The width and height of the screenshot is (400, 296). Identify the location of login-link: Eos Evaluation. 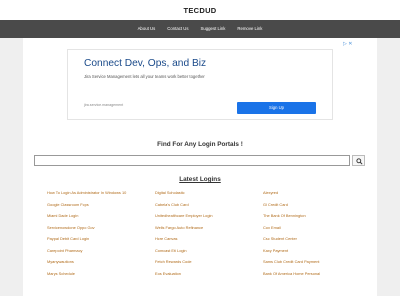
(168, 273).